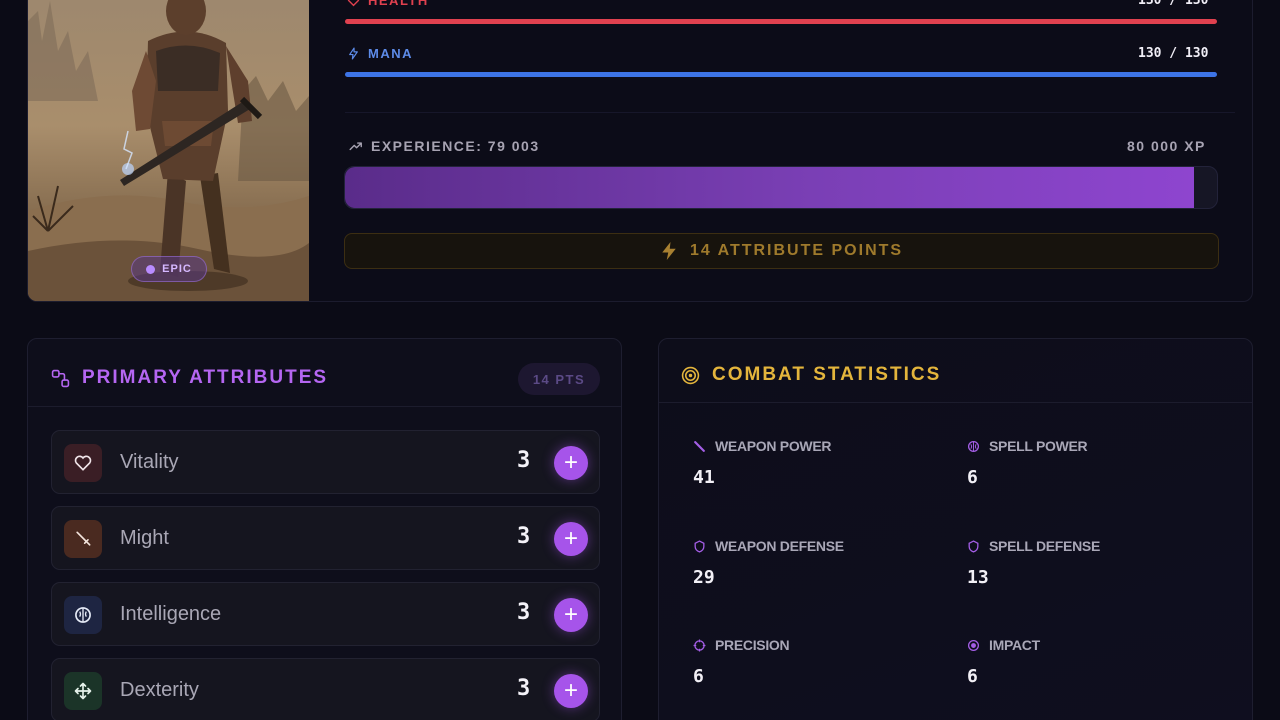 The width and height of the screenshot is (1280, 720). What do you see at coordinates (325, 614) in the screenshot?
I see `attribute-row-intelligence: Intelligence 3 +` at bounding box center [325, 614].